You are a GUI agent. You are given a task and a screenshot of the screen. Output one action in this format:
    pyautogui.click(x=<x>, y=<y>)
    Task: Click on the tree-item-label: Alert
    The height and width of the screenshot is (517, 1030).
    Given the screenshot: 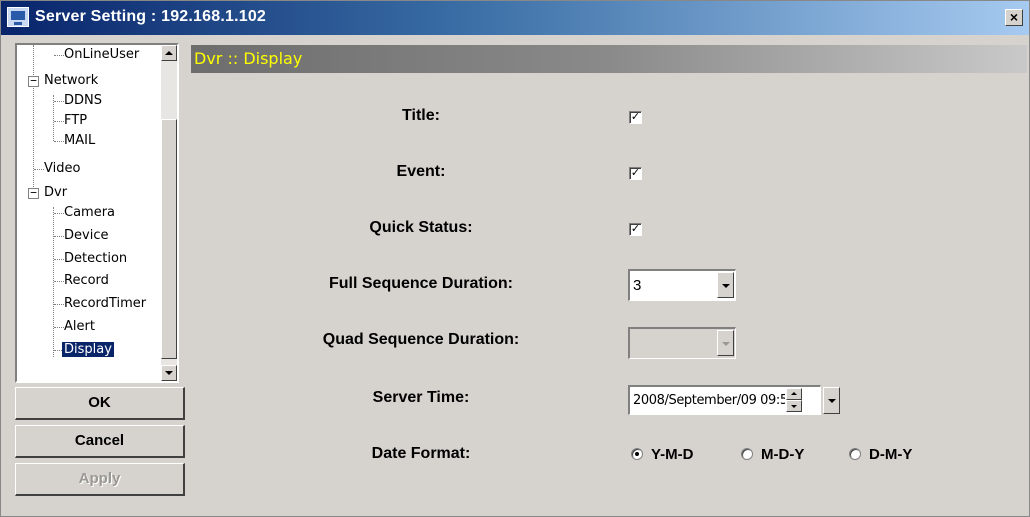 What is the action you would take?
    pyautogui.click(x=79, y=326)
    